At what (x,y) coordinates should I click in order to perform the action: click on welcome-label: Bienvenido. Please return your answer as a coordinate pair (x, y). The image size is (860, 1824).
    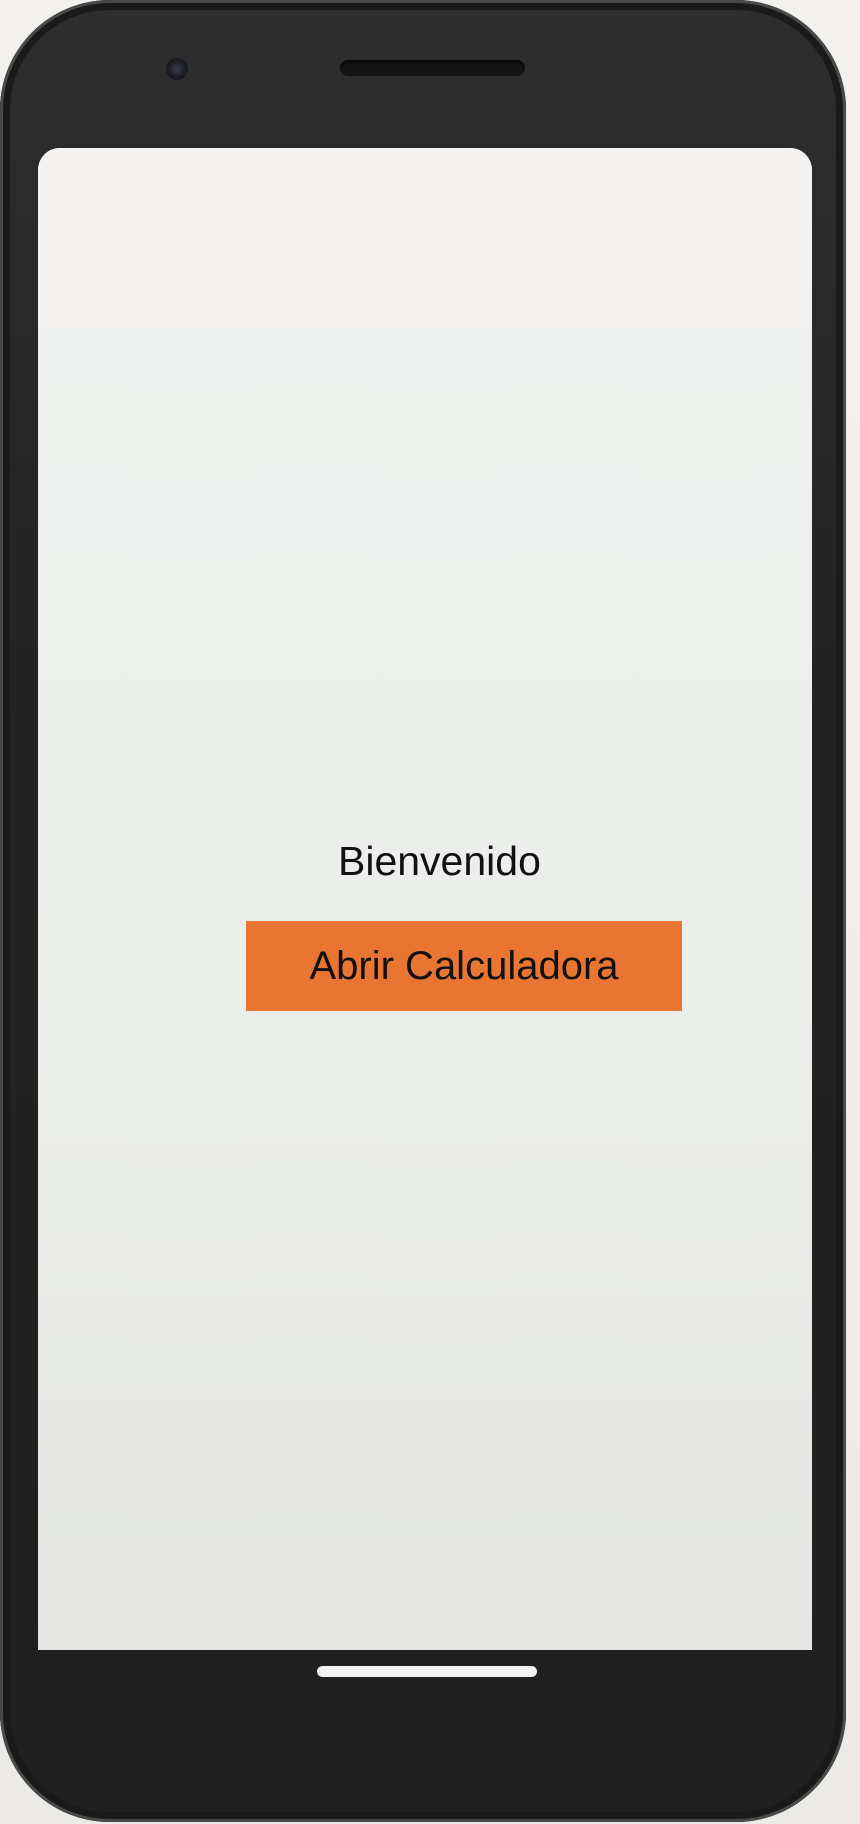
    Looking at the image, I should click on (439, 861).